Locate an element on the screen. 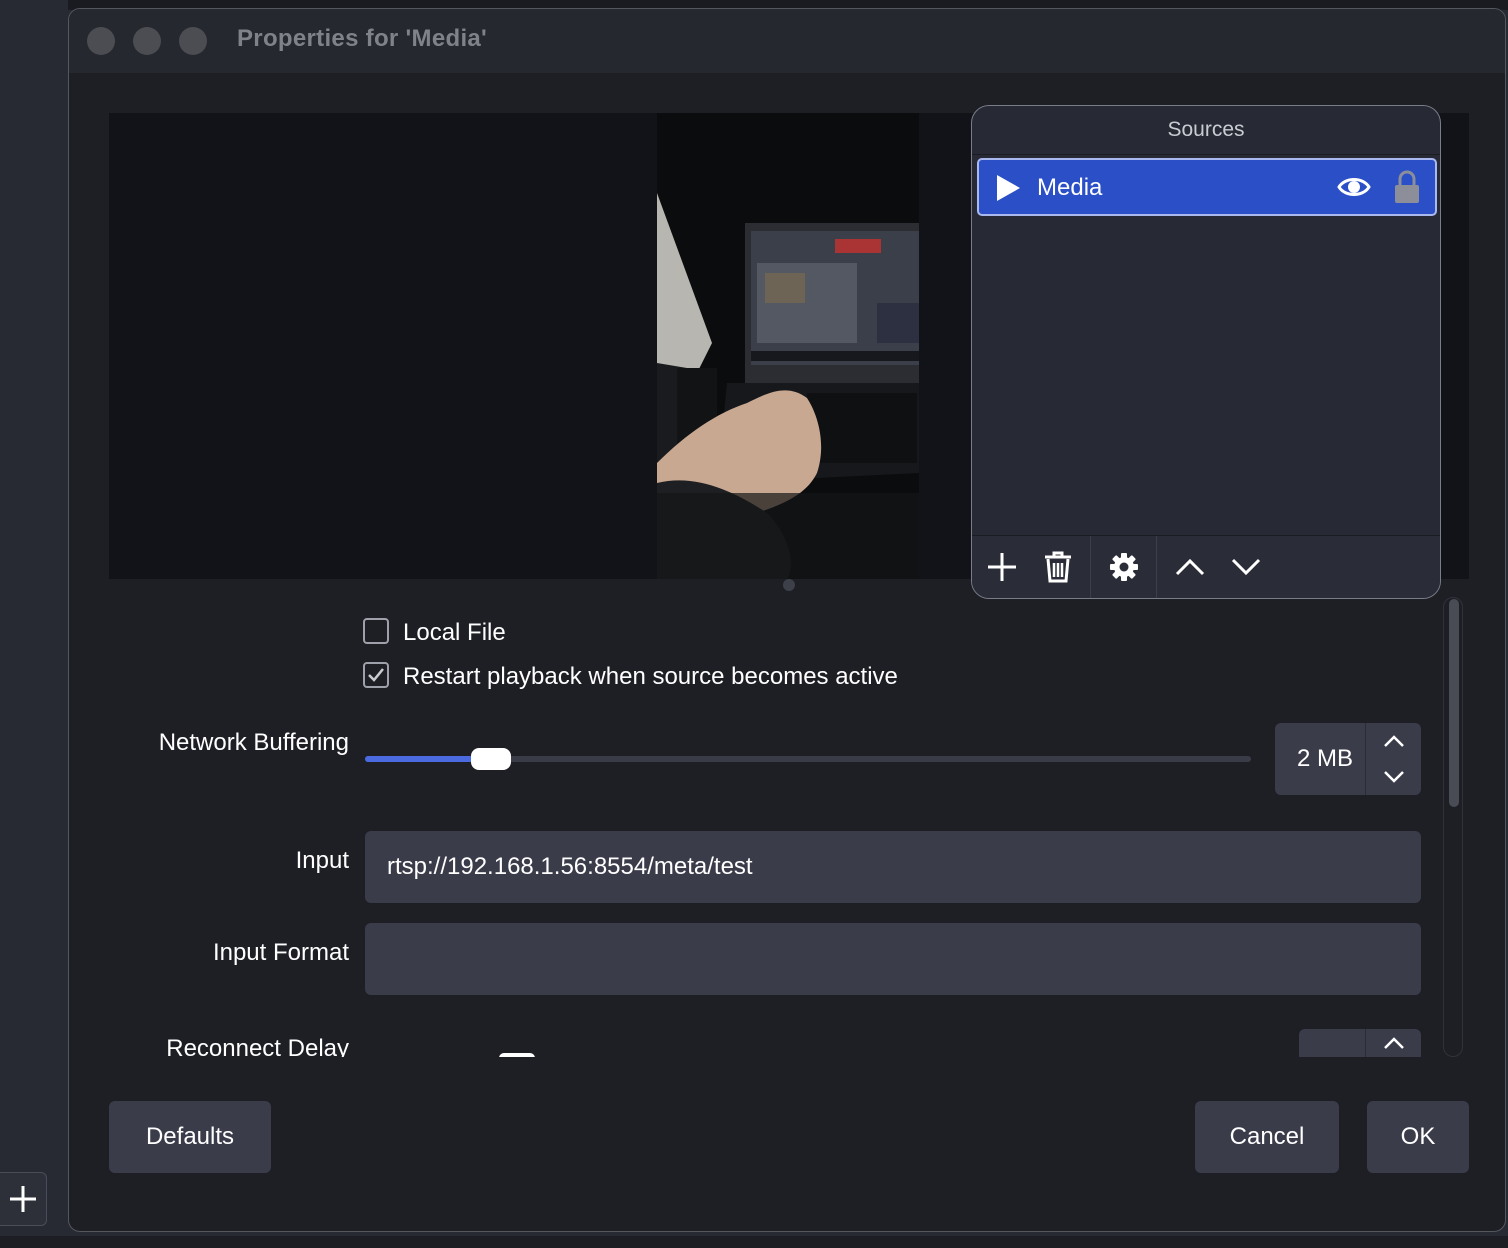 This screenshot has width=1508, height=1248. network-buffering-spinbox: 2 MB is located at coordinates (1348, 759).